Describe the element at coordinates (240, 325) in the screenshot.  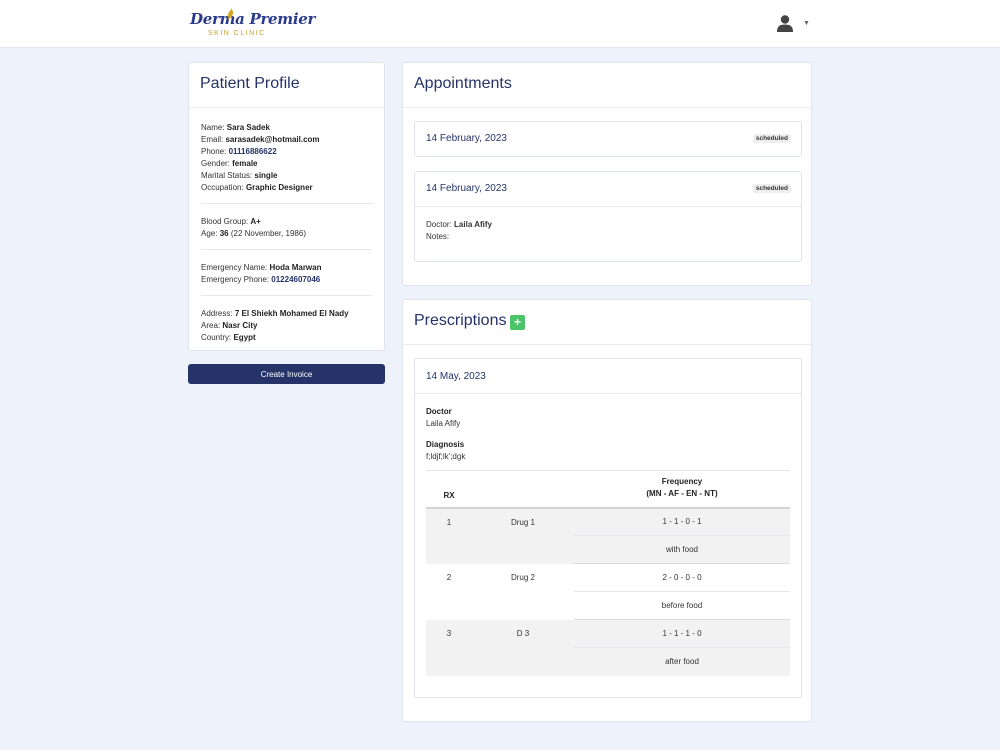
I see `area-value: Nasr City` at that location.